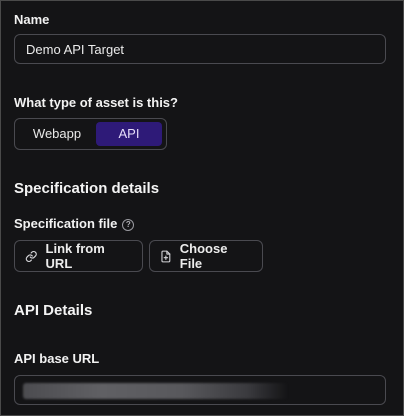 Image resolution: width=404 pixels, height=416 pixels. I want to click on asset-type-webapp-option: Webapp, so click(57, 134).